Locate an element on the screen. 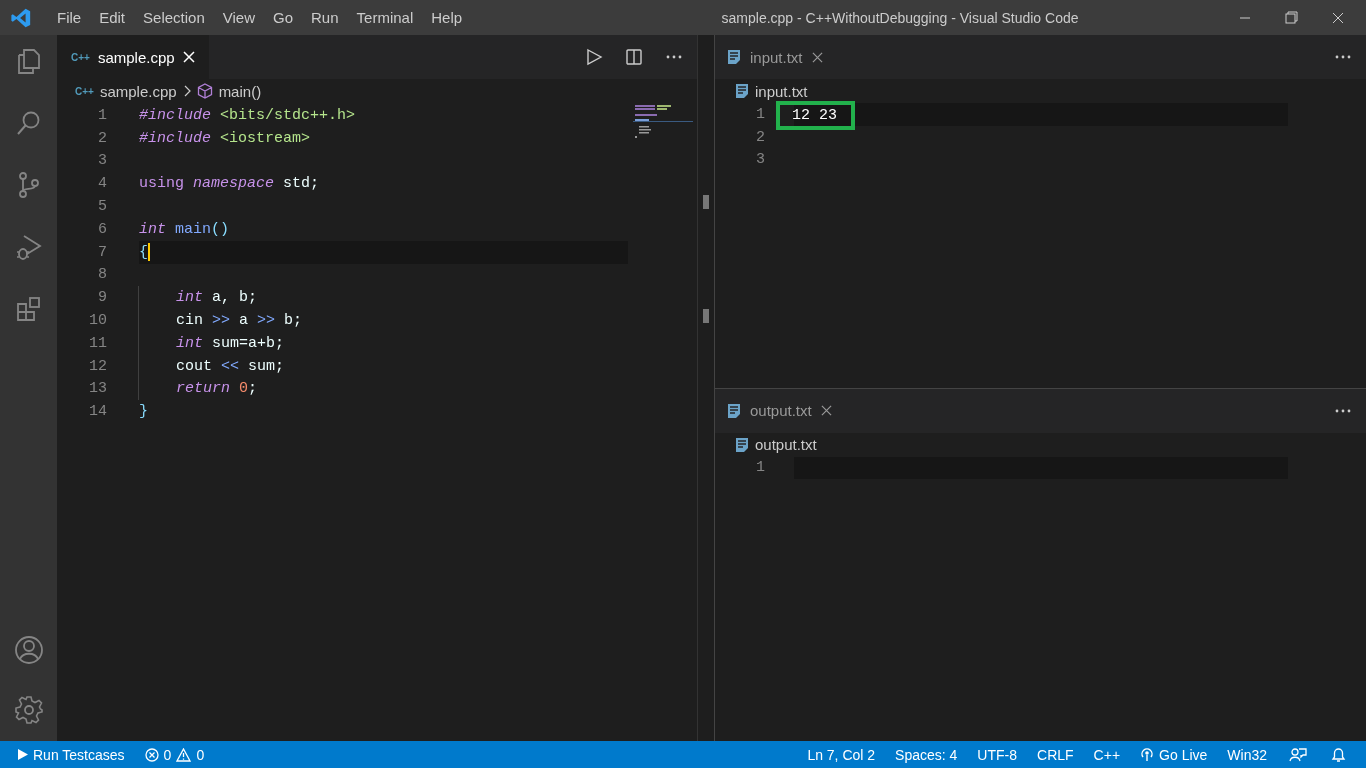 Image resolution: width=1366 pixels, height=768 pixels. menu-item: Terminal is located at coordinates (385, 17).